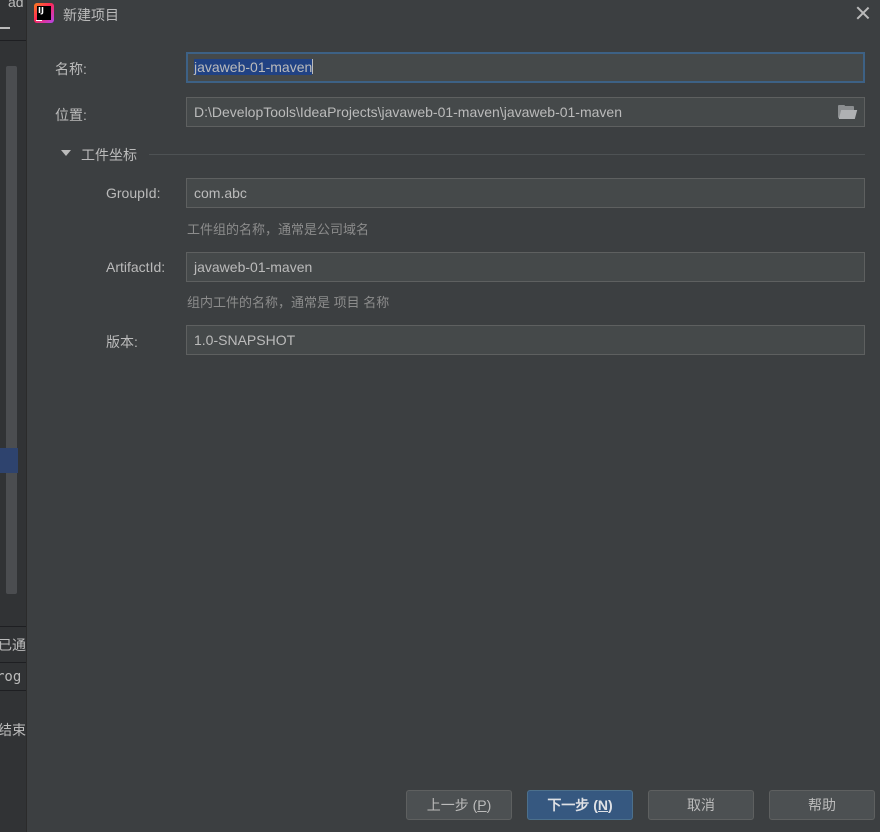 This screenshot has width=880, height=832. I want to click on intellij-logo-icon: IJ, so click(44, 13).